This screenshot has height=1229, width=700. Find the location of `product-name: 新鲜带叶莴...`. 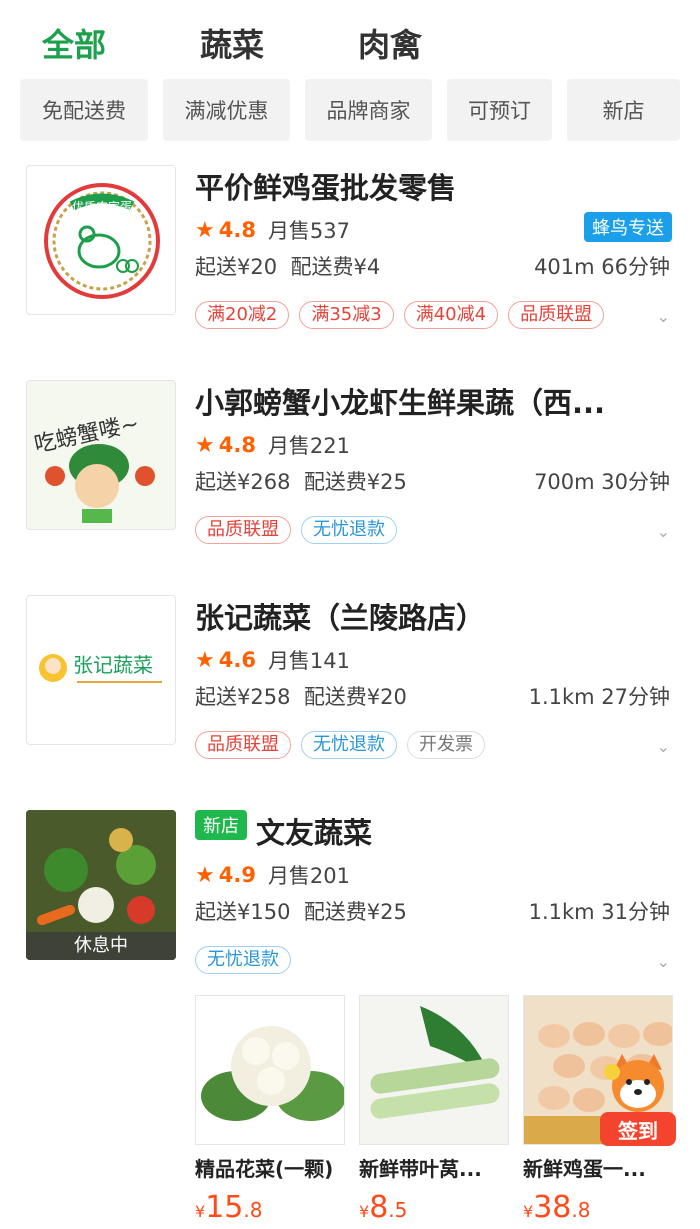

product-name: 新鲜带叶莴... is located at coordinates (420, 1169).